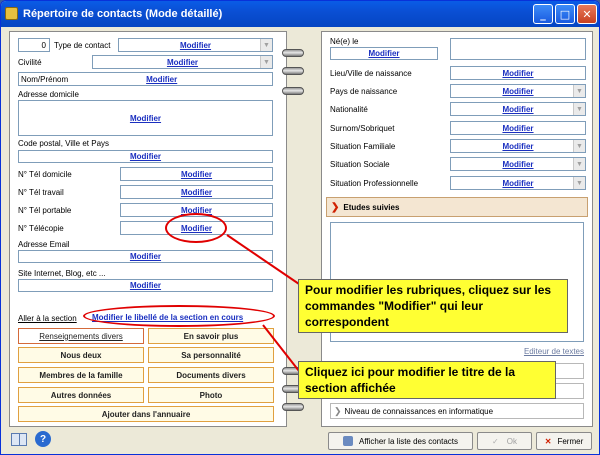  I want to click on section-tab-en-savoir-plus: En savoir plus, so click(211, 336).